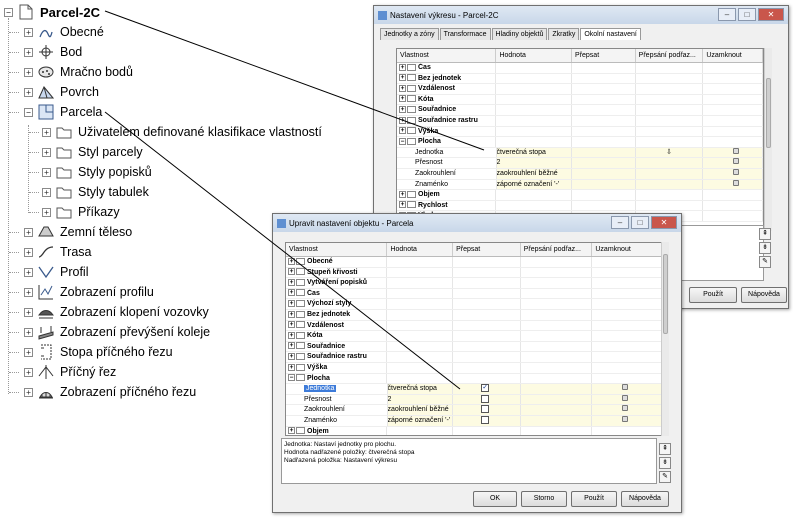 Image resolution: width=793 pixels, height=518 pixels. What do you see at coordinates (8, 12) in the screenshot?
I see `collapse-box: −` at bounding box center [8, 12].